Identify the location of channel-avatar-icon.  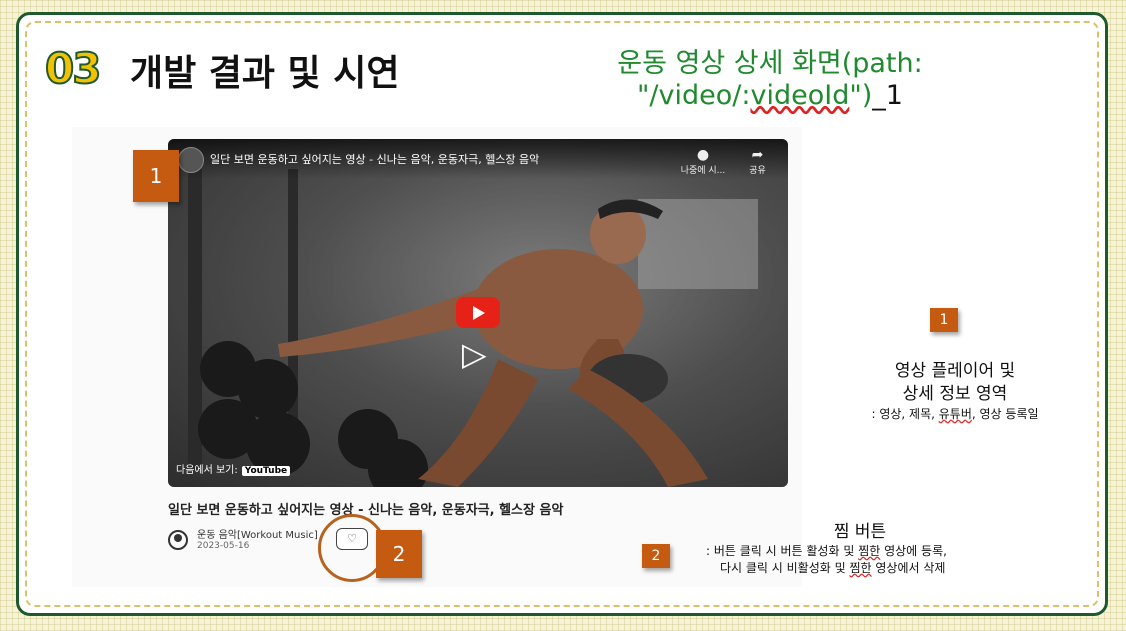
(178, 540).